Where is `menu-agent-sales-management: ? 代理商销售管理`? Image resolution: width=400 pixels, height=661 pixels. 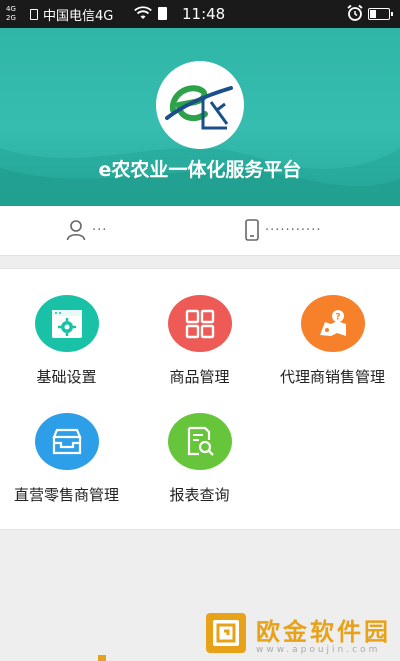 menu-agent-sales-management: ? 代理商销售管理 is located at coordinates (332, 328).